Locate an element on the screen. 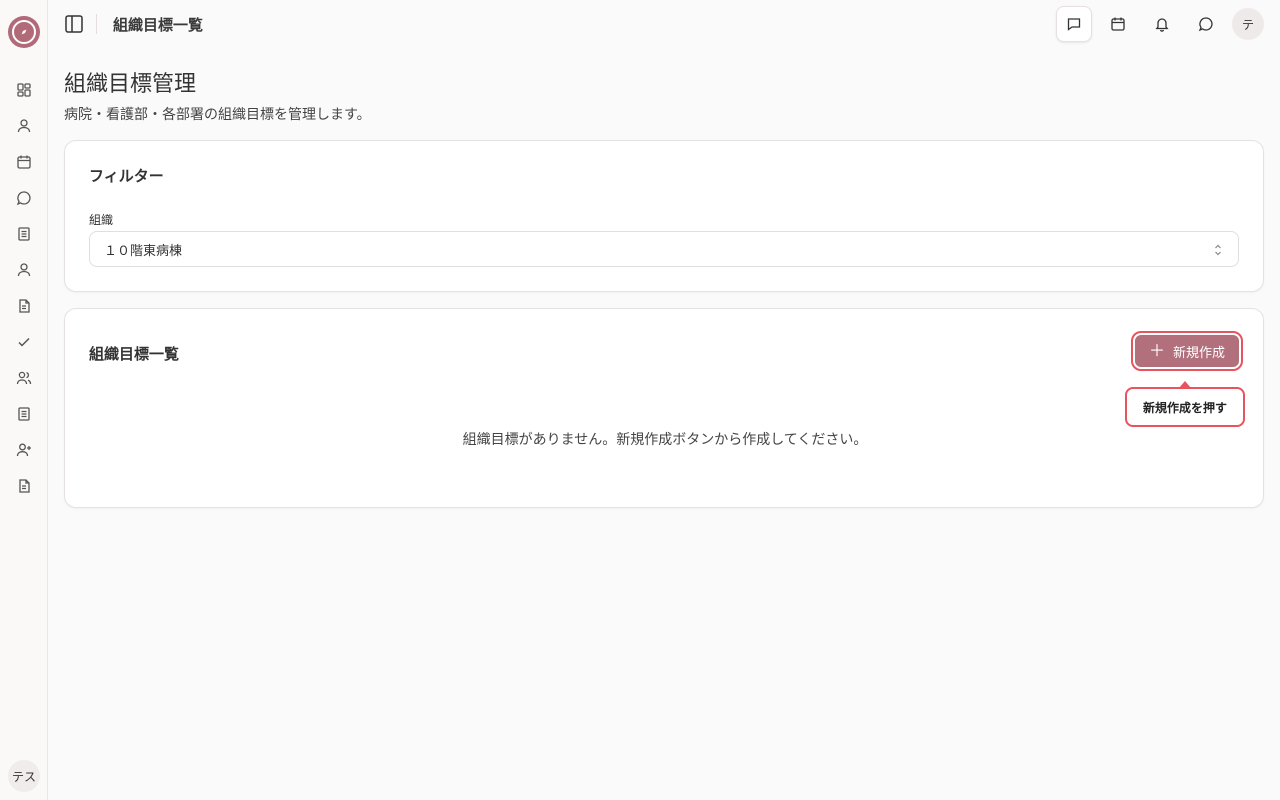  compass-icon is located at coordinates (24, 32).